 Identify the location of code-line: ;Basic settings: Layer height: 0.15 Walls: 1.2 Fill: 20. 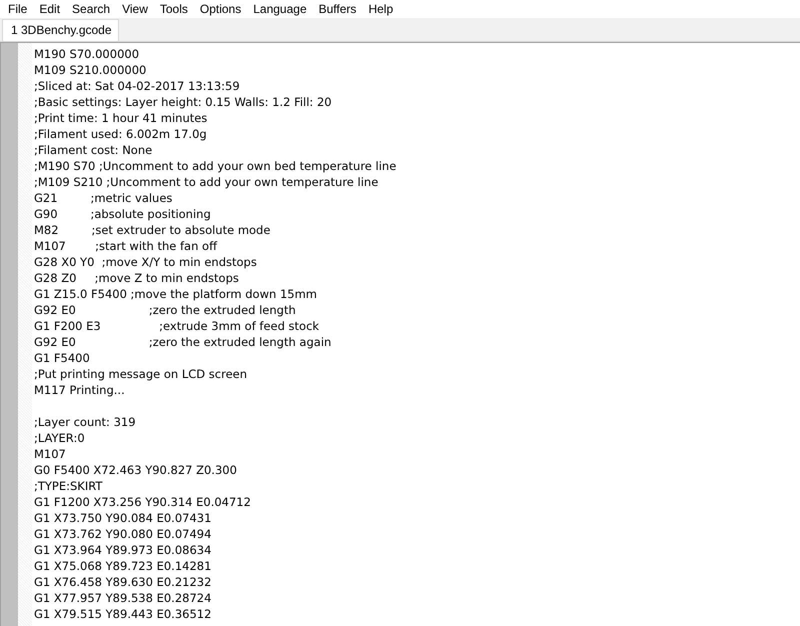
(183, 102).